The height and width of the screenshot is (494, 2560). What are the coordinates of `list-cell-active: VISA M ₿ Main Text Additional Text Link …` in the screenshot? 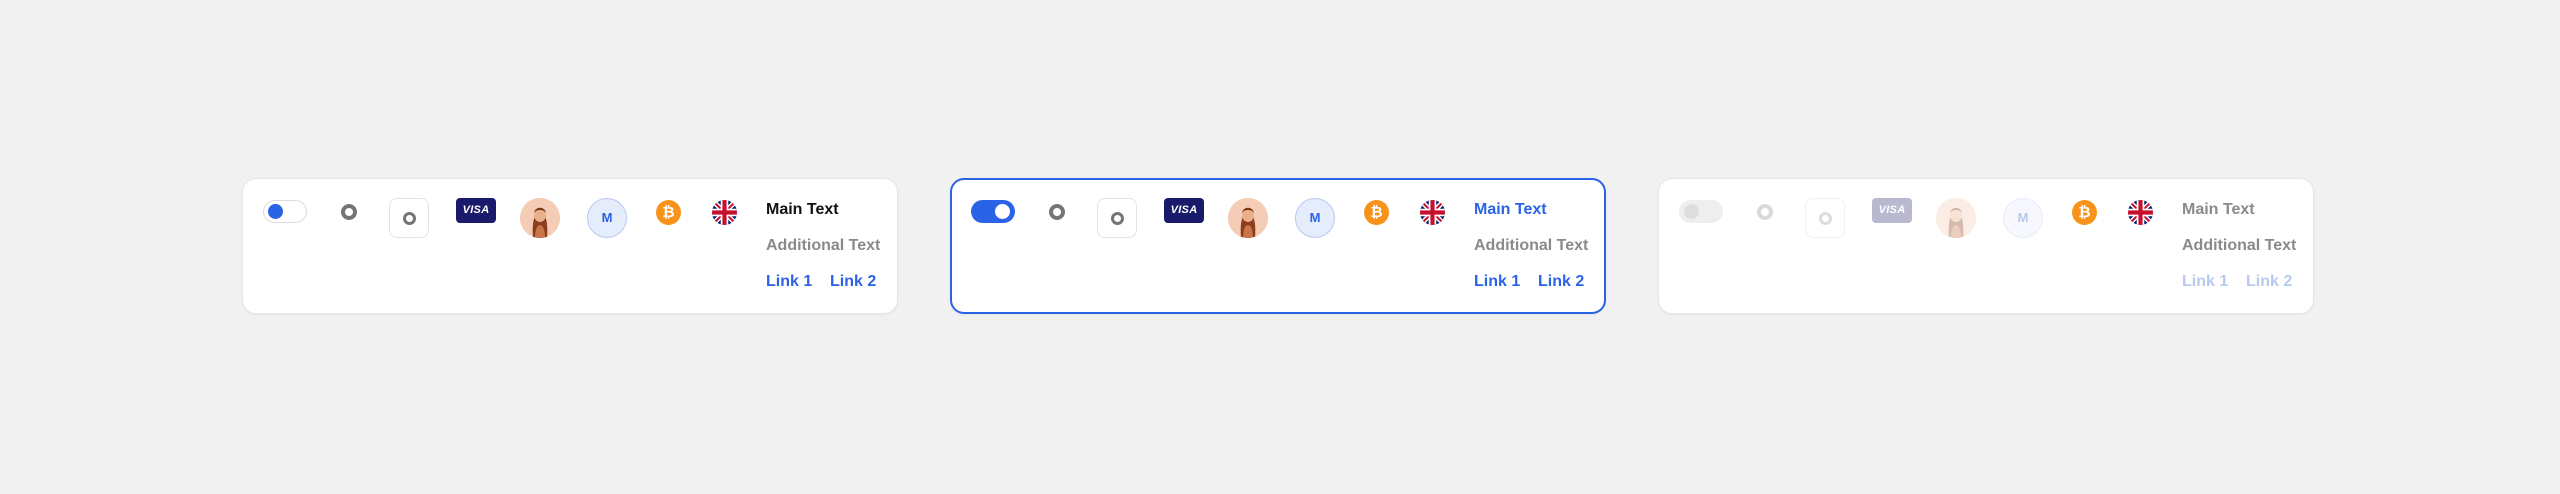 It's located at (1278, 246).